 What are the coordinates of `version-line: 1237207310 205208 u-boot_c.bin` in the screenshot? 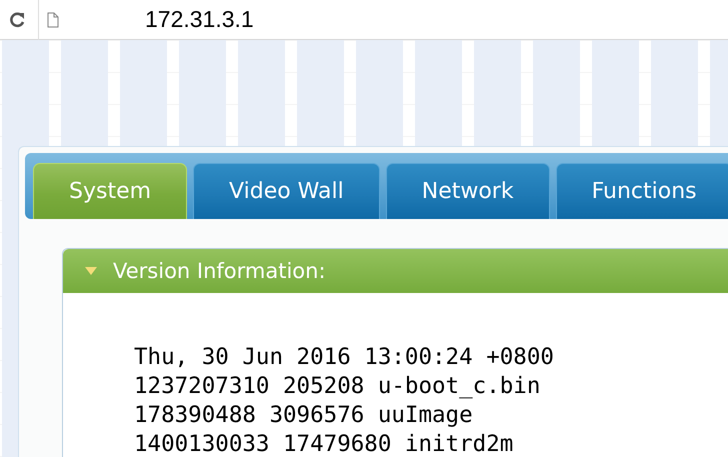 It's located at (337, 386).